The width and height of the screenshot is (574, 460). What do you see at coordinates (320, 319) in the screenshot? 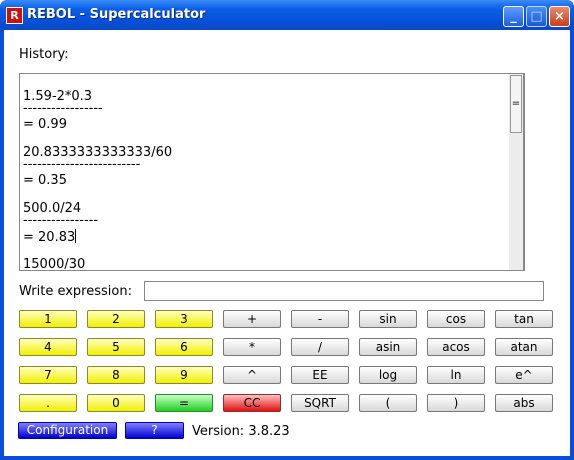
I see `minus-button: -` at bounding box center [320, 319].